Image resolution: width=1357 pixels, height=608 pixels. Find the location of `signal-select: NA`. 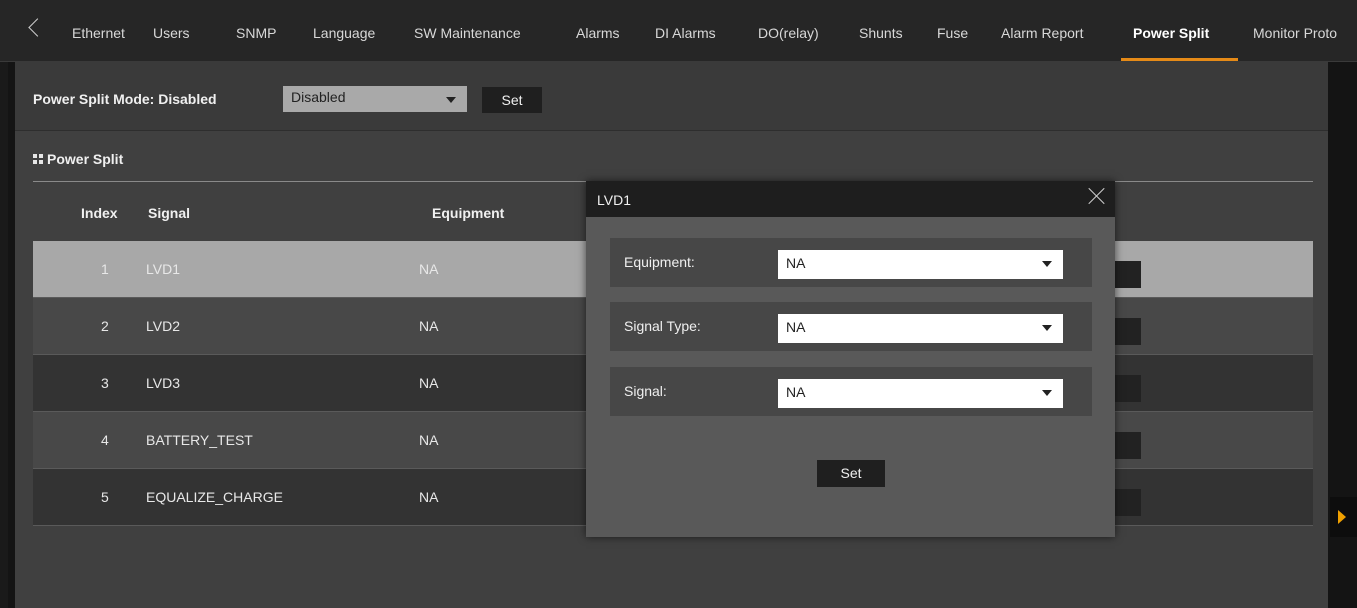

signal-select: NA is located at coordinates (920, 393).